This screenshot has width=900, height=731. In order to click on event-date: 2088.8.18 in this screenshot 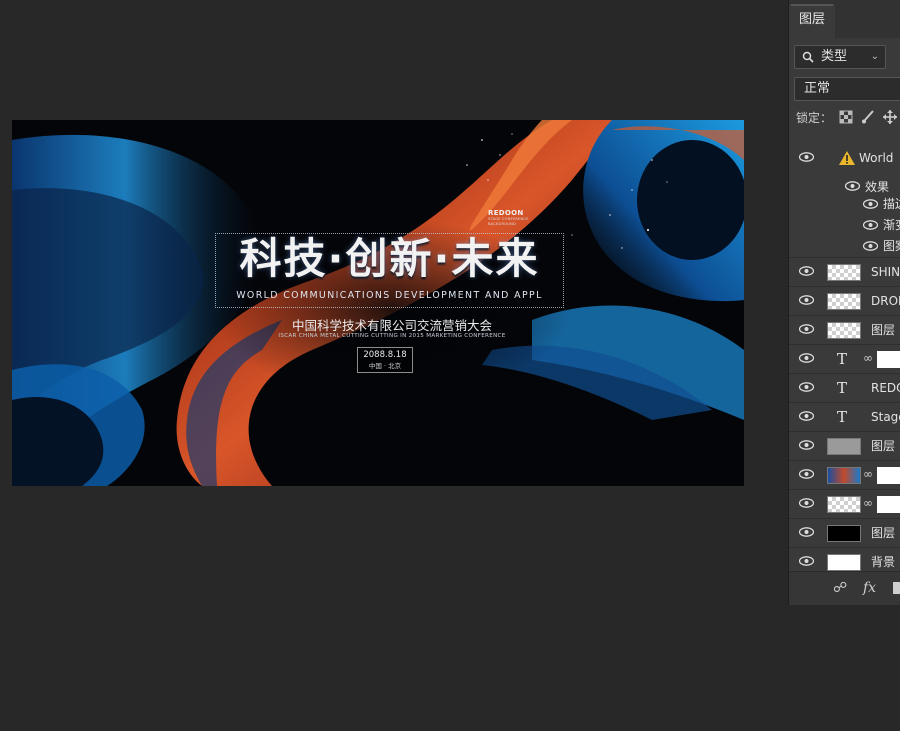, I will do `click(385, 355)`.